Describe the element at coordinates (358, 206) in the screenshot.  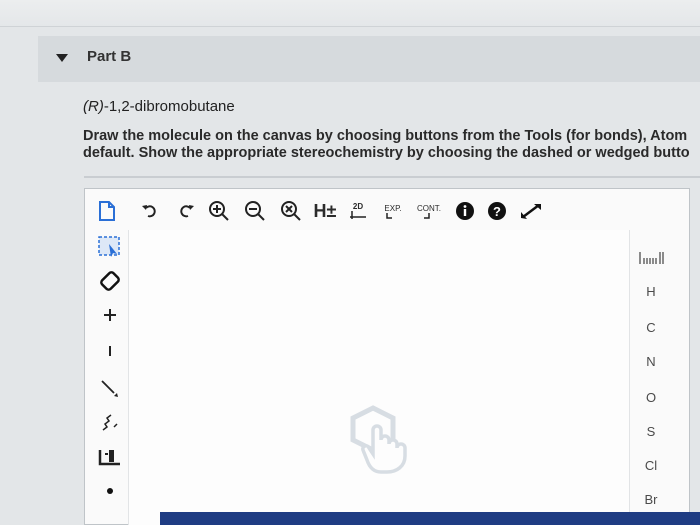
I see `2d-label: 2D` at that location.